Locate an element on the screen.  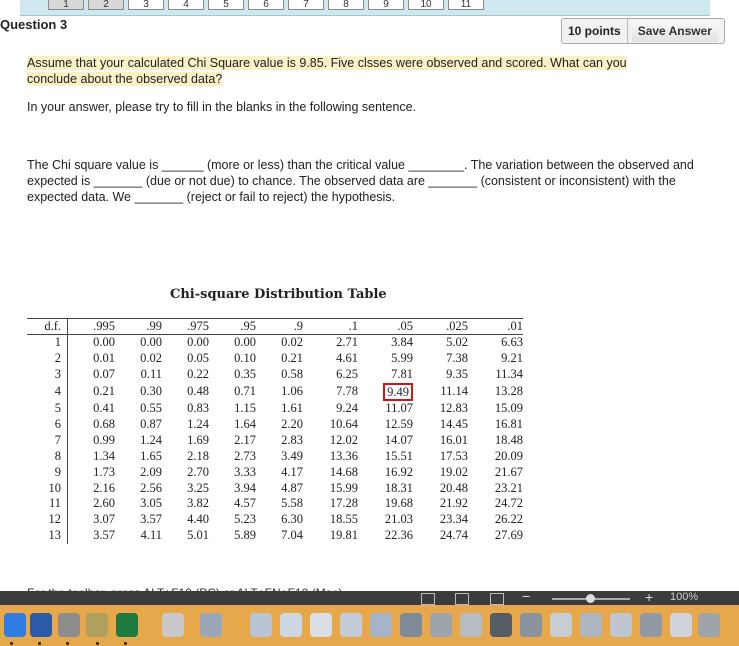
question-nav-button-3: 3 is located at coordinates (146, 5).